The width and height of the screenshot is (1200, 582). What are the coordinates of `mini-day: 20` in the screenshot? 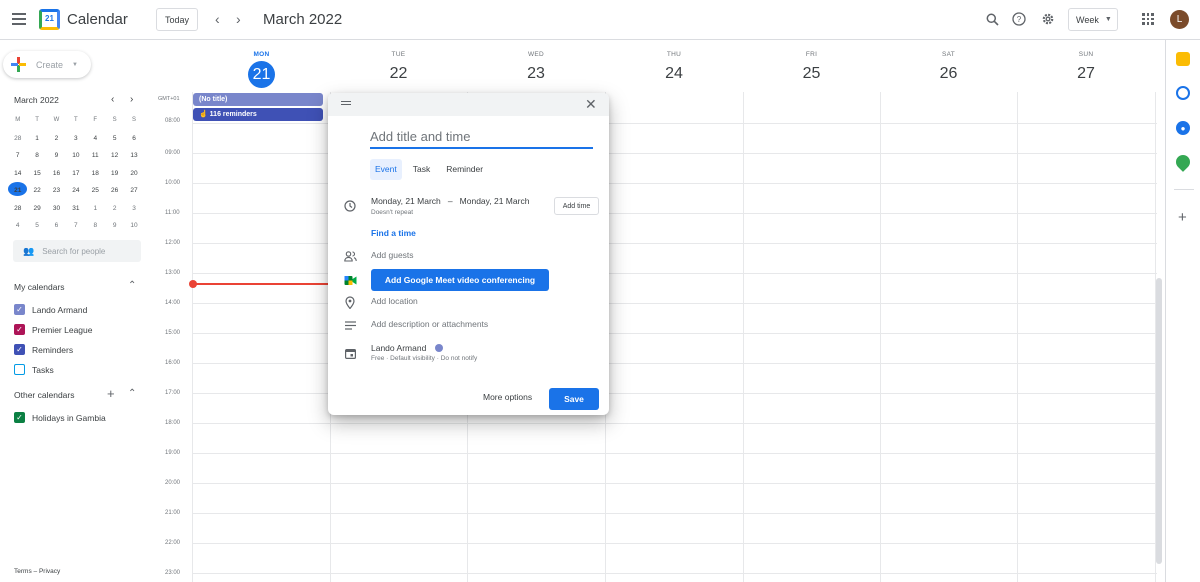 It's located at (133, 174).